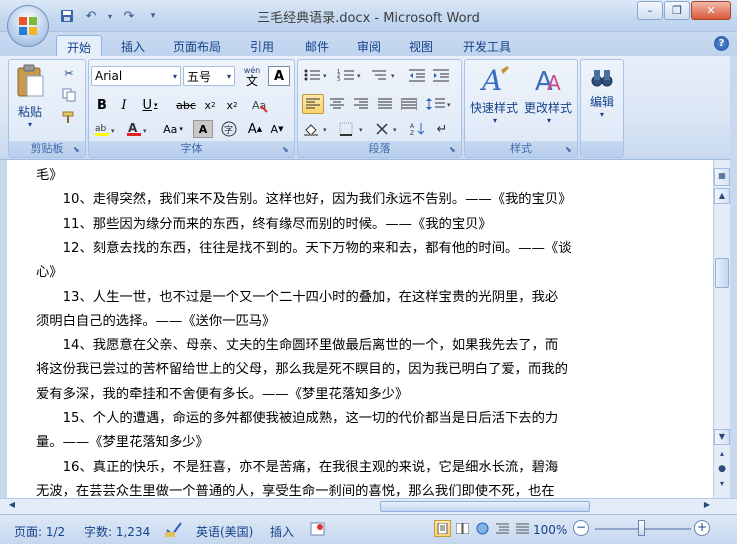 The image size is (737, 544). Describe the element at coordinates (229, 129) in the screenshot. I see `enclose-characters-icon: 字` at that location.